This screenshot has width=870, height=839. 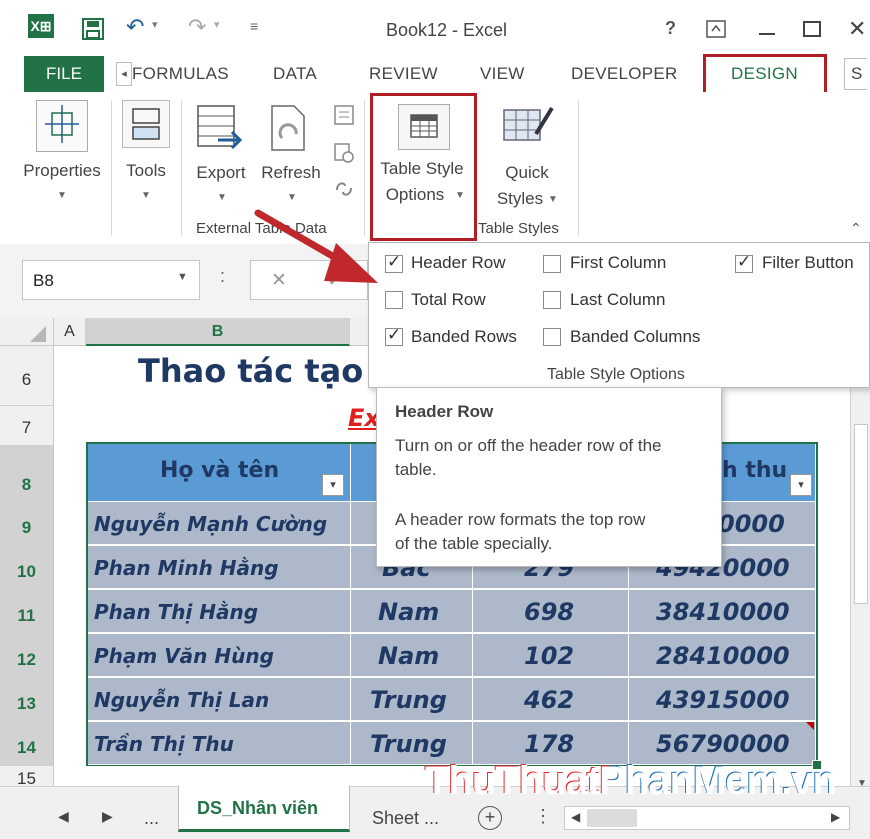 What do you see at coordinates (549, 700) in the screenshot?
I see `cell-number: 462` at bounding box center [549, 700].